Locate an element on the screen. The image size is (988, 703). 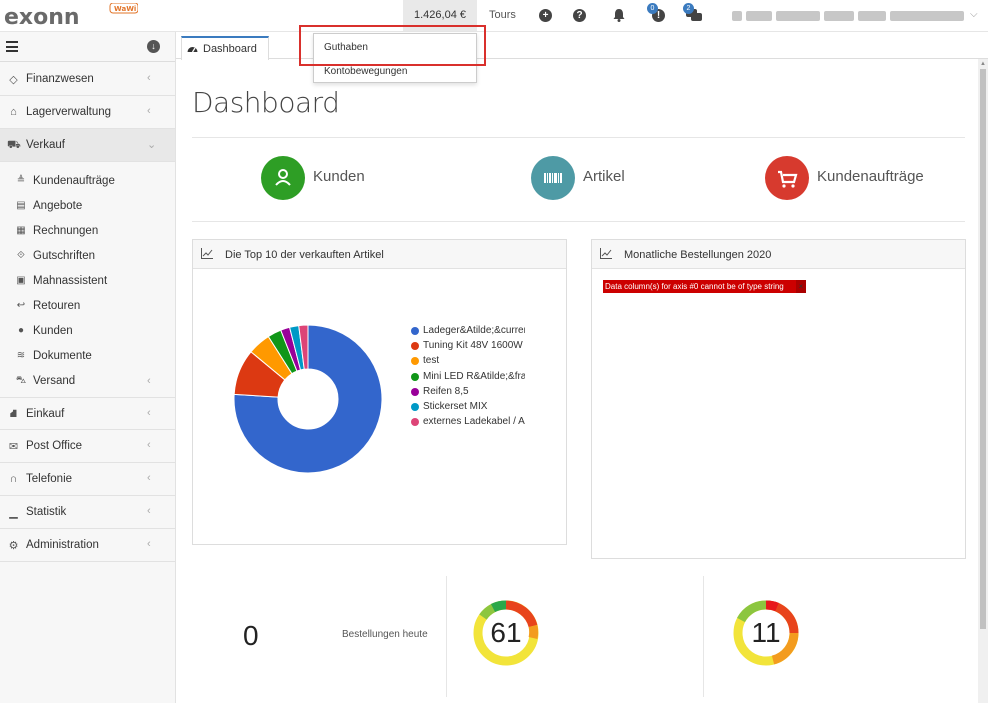
chat-badge: 2 is located at coordinates (688, 8).